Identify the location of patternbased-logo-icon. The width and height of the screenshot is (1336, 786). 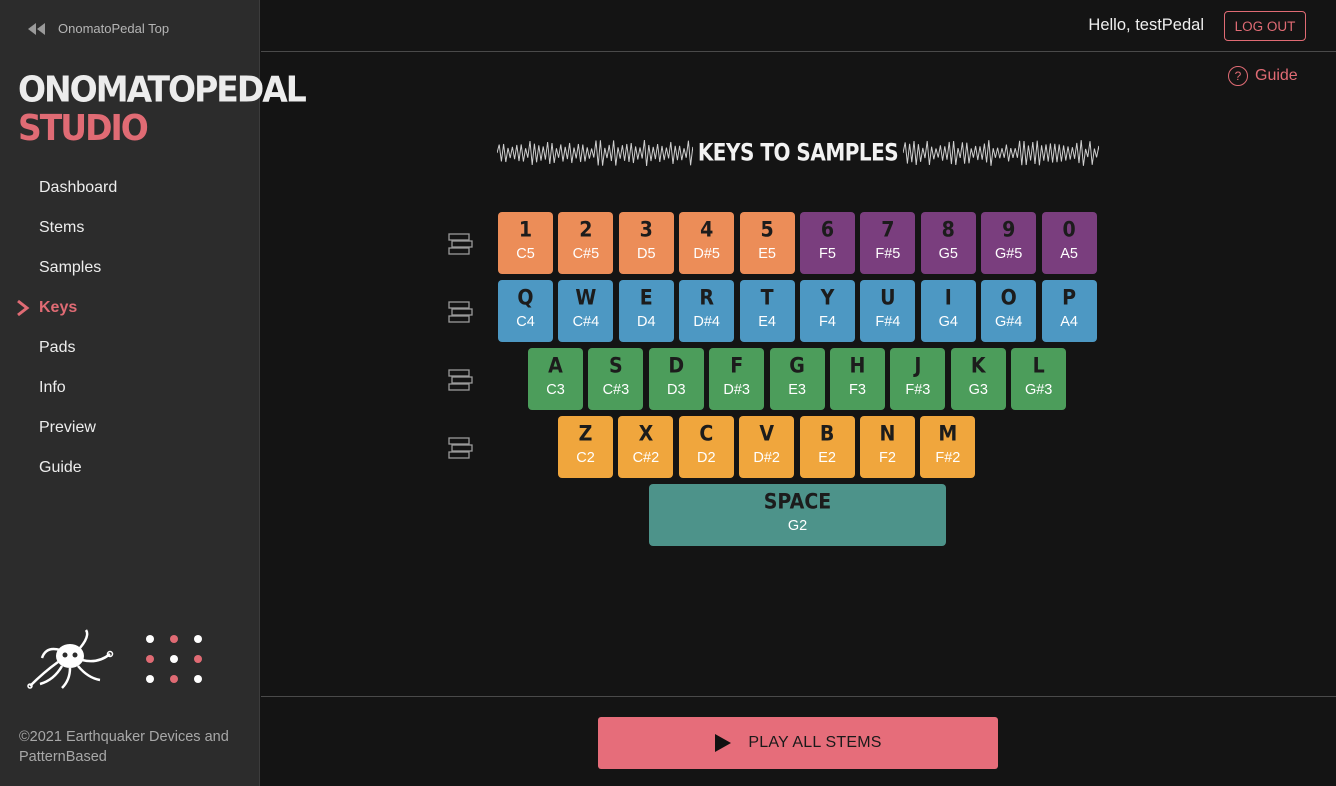
(174, 659).